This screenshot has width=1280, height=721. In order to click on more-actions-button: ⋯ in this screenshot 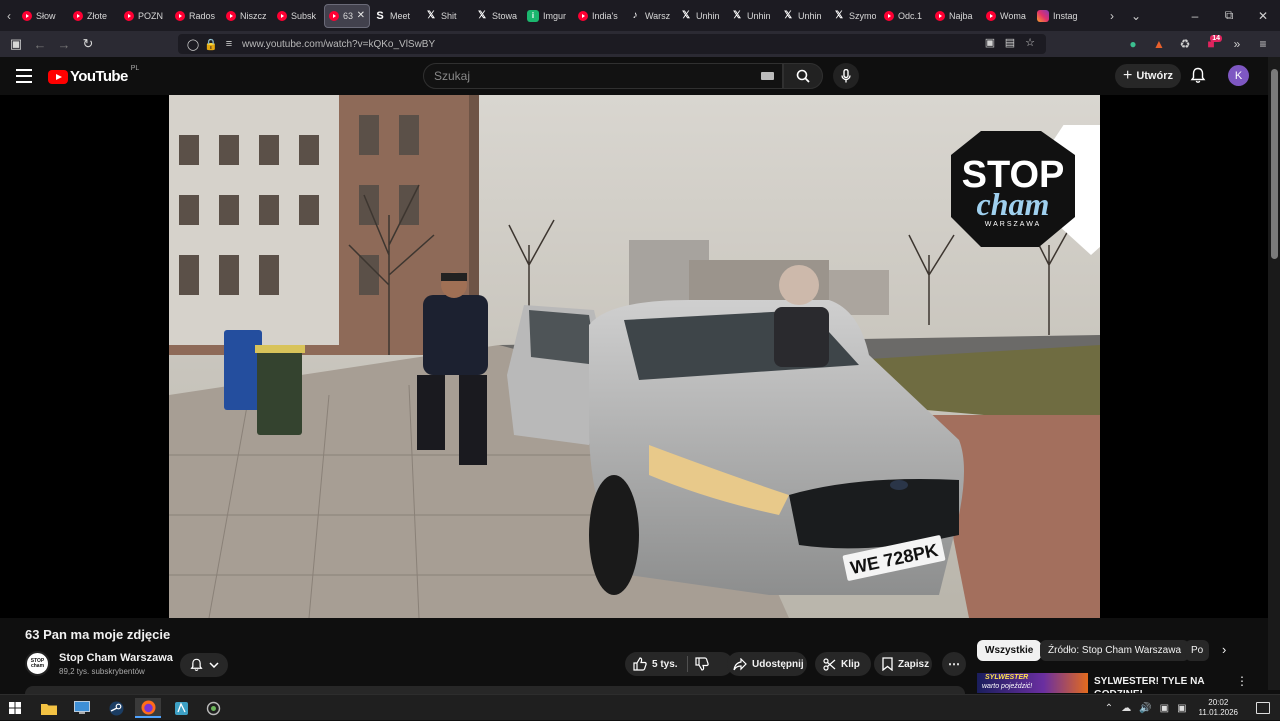, I will do `click(954, 664)`.